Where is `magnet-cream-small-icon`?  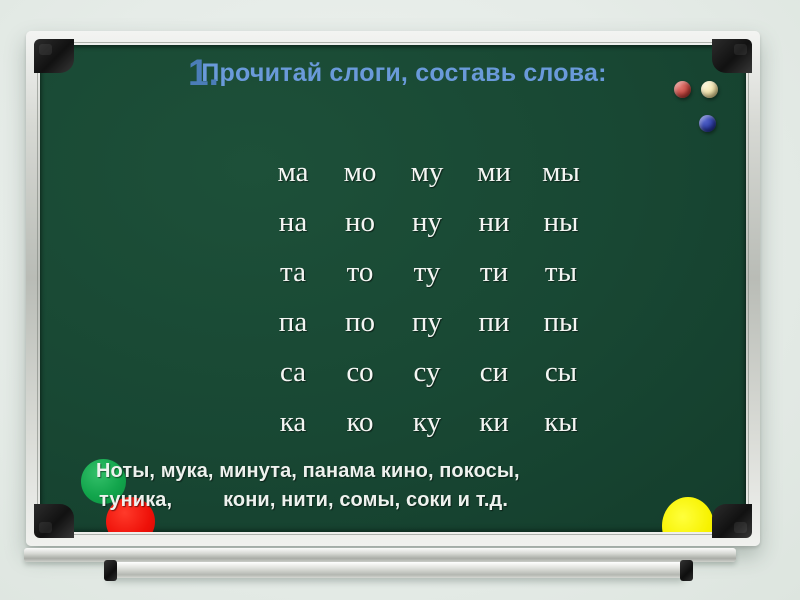 magnet-cream-small-icon is located at coordinates (709, 89).